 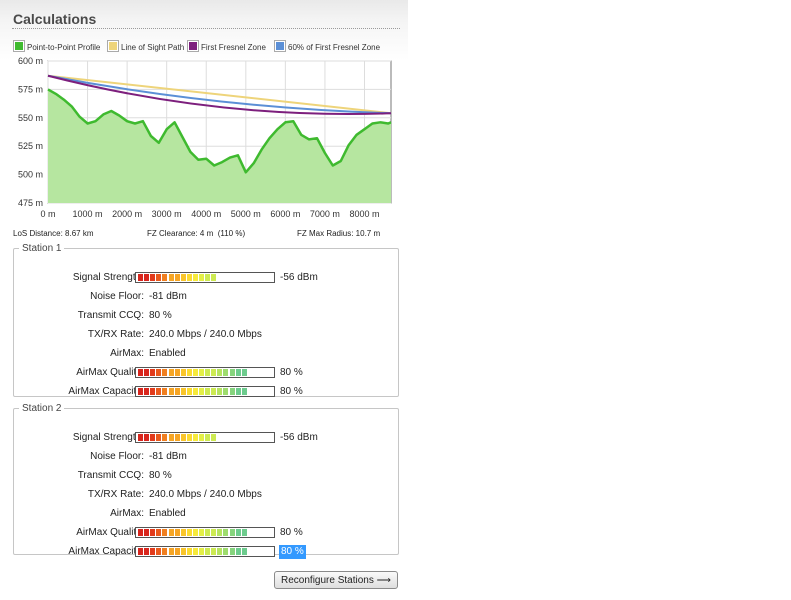 I want to click on y-tick-label: 500 m, so click(x=30, y=175).